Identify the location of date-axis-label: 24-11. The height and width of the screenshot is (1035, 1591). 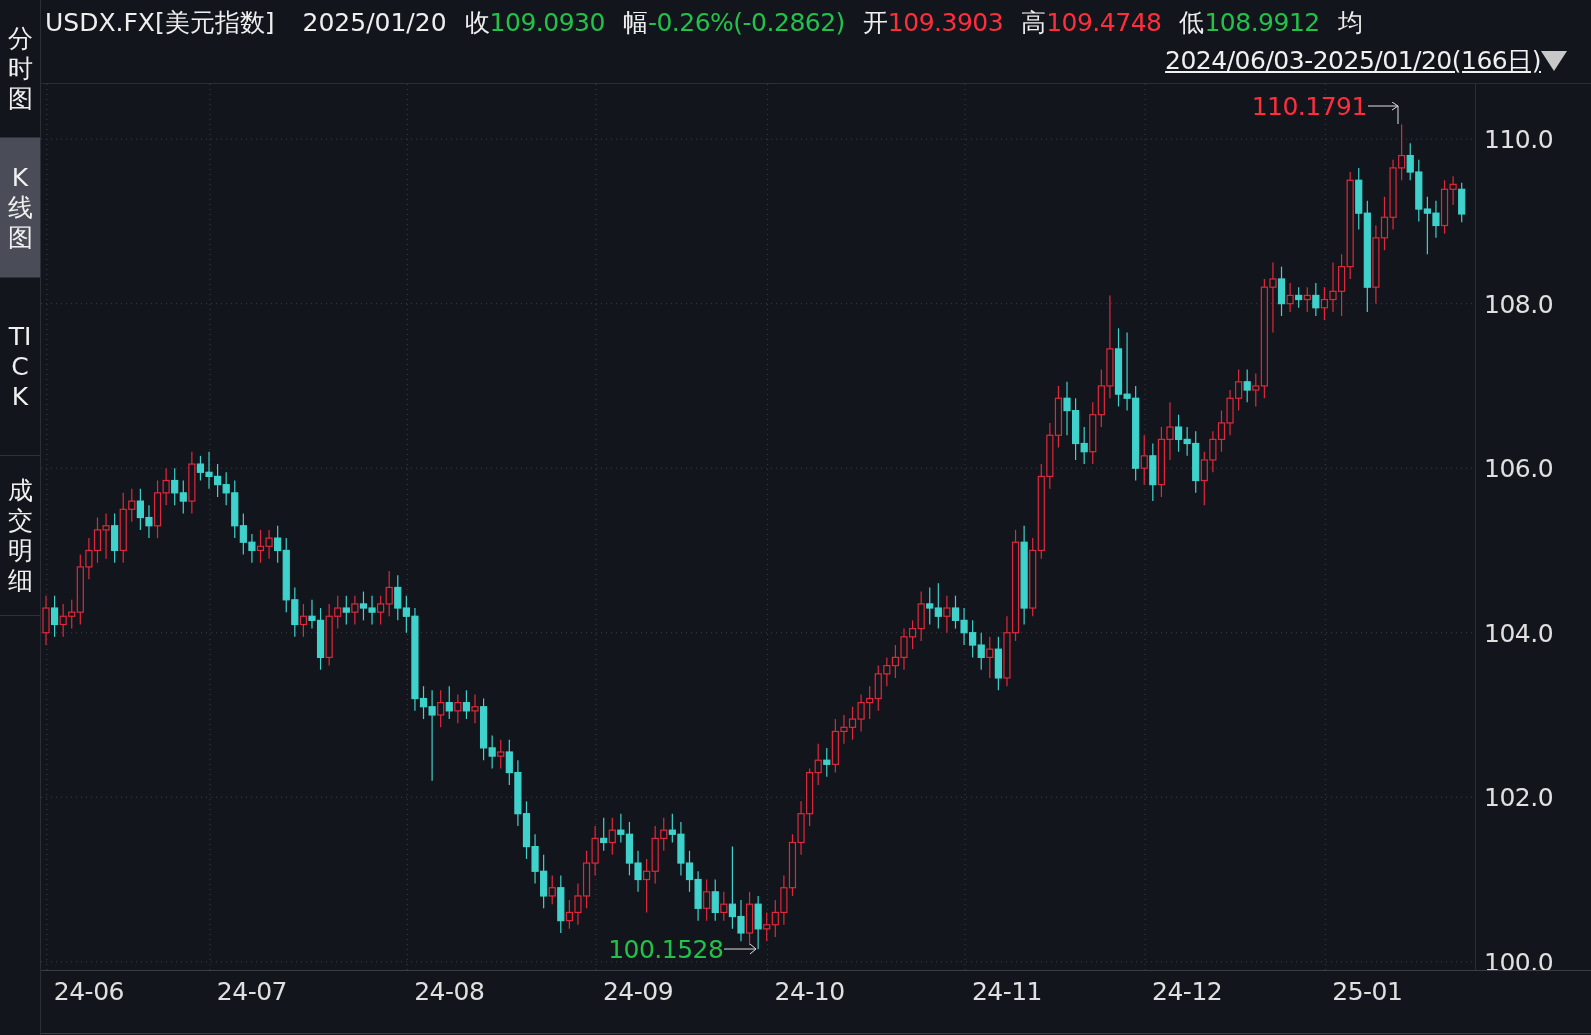
(1007, 991).